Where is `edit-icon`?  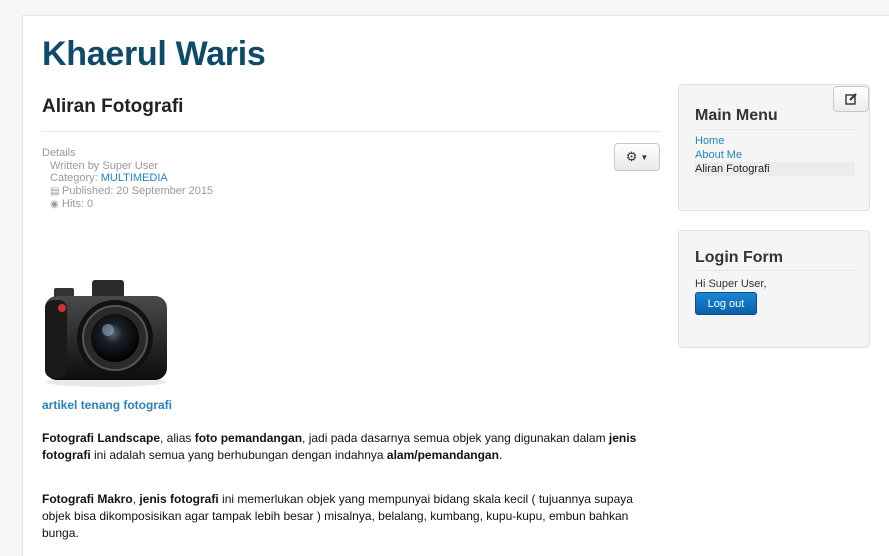
edit-icon is located at coordinates (851, 99).